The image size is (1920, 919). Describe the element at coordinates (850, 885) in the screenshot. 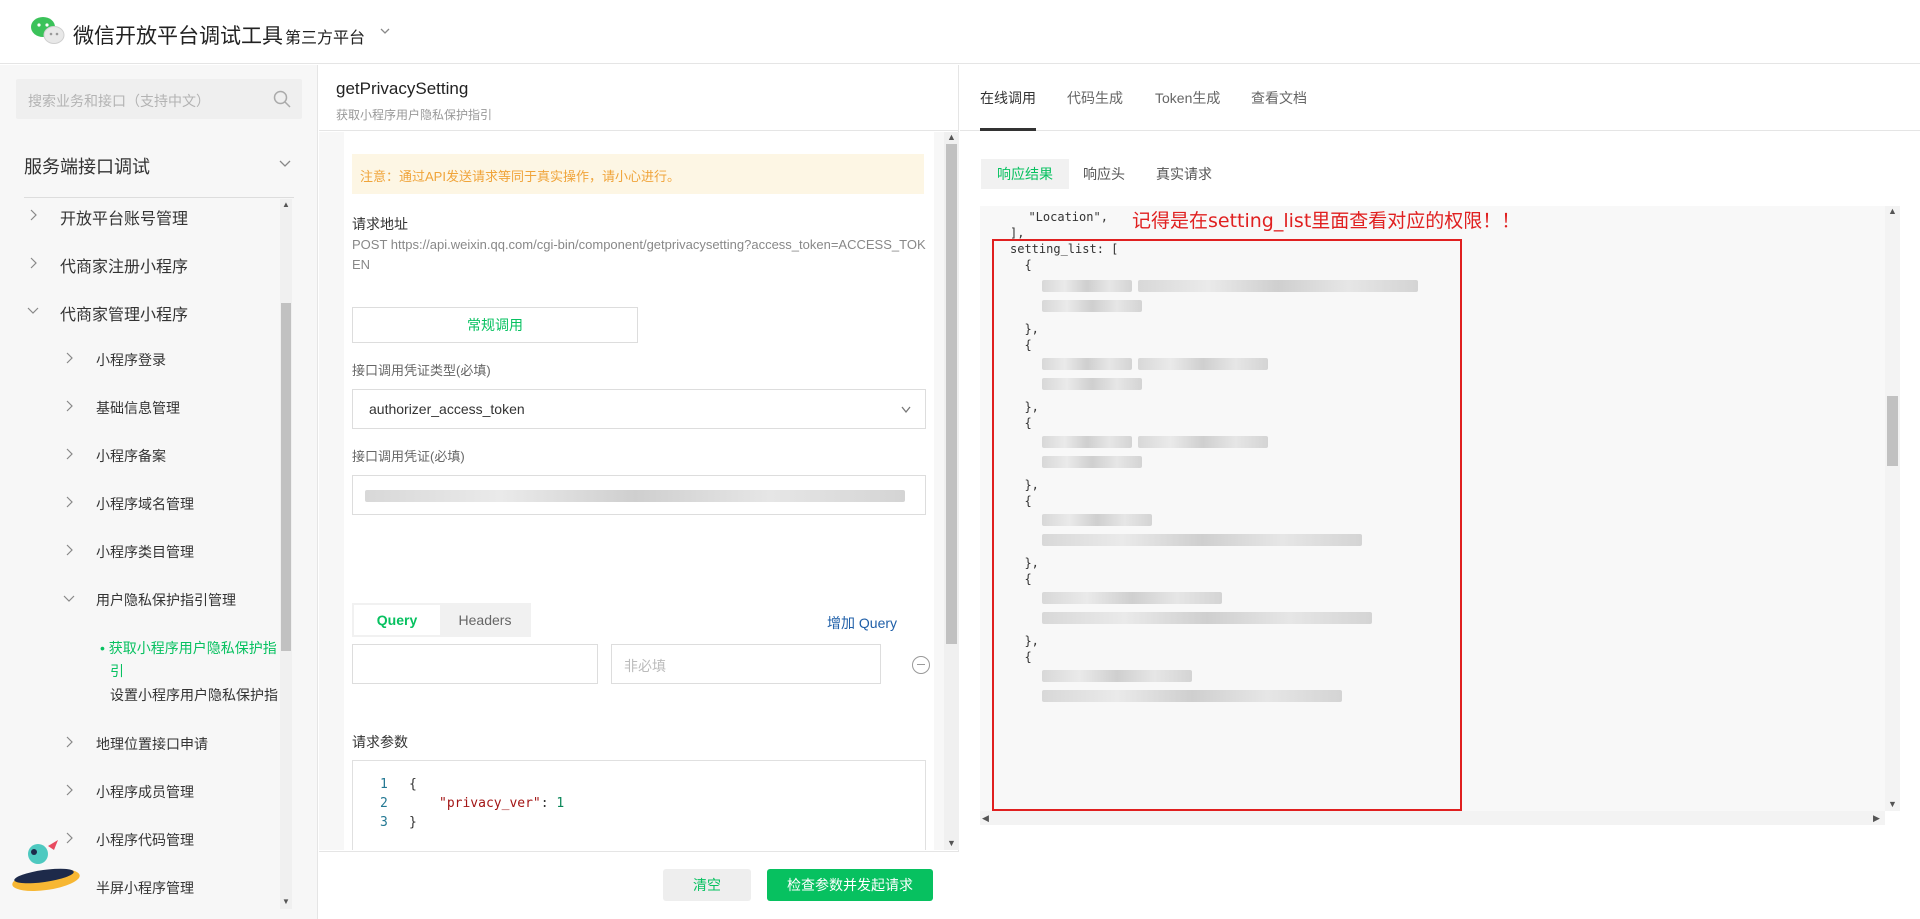

I see `submit-request-button: 检查参数并发起请求` at that location.